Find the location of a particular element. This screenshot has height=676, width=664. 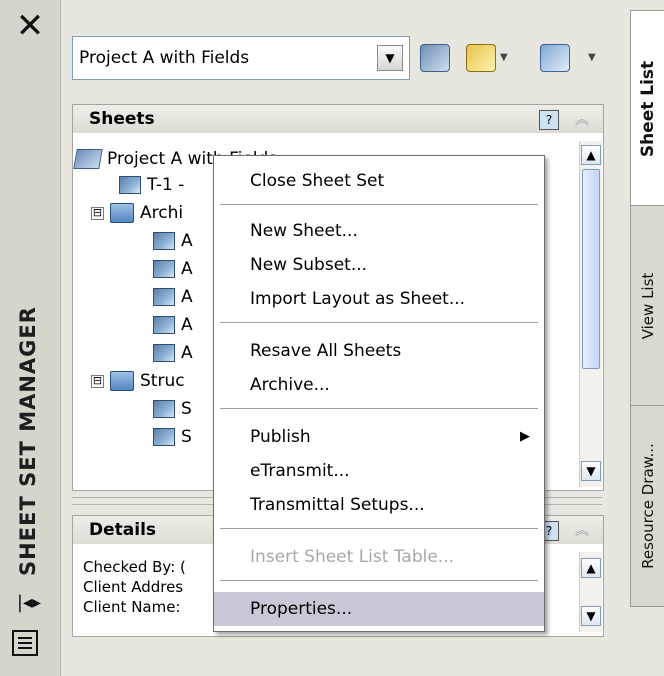

palette-title: SHEET SET MANAGER is located at coordinates (28, 441).